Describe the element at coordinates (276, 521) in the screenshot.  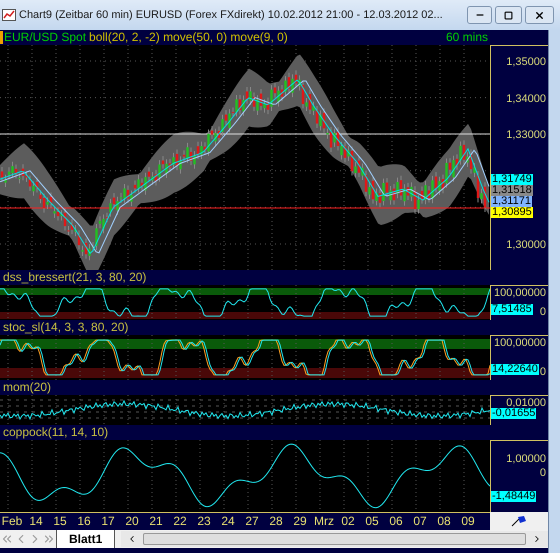
I see `axis-label: 28` at that location.